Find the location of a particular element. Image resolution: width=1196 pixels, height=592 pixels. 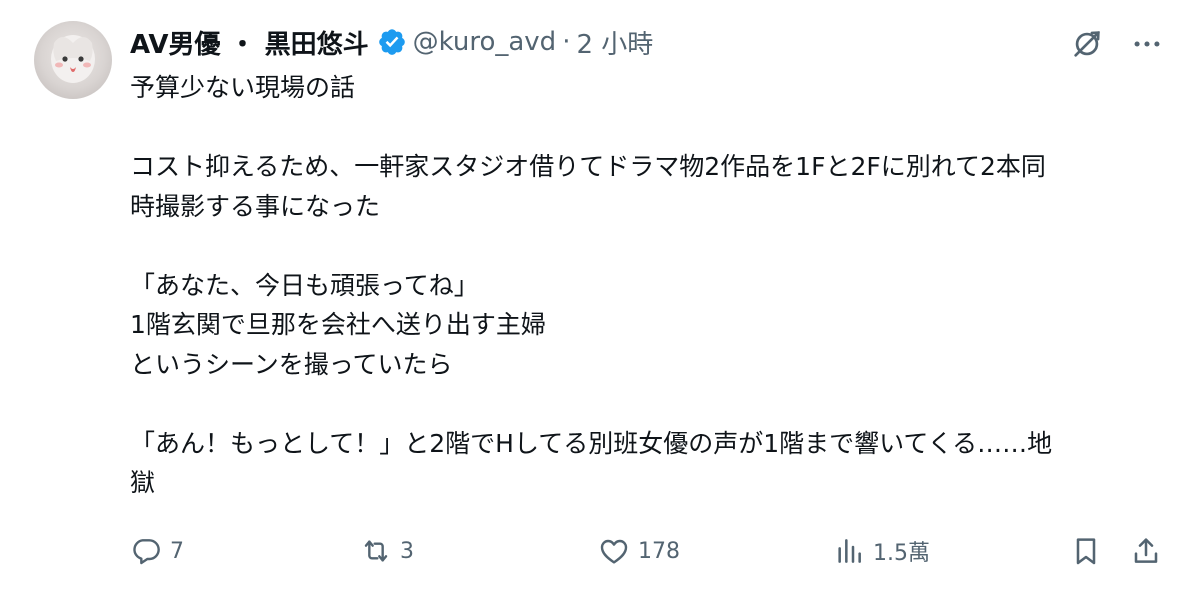

tweet-header: AV男優 ・ 黒田悠斗 @kuro_avd · 2 小時 is located at coordinates (391, 42).